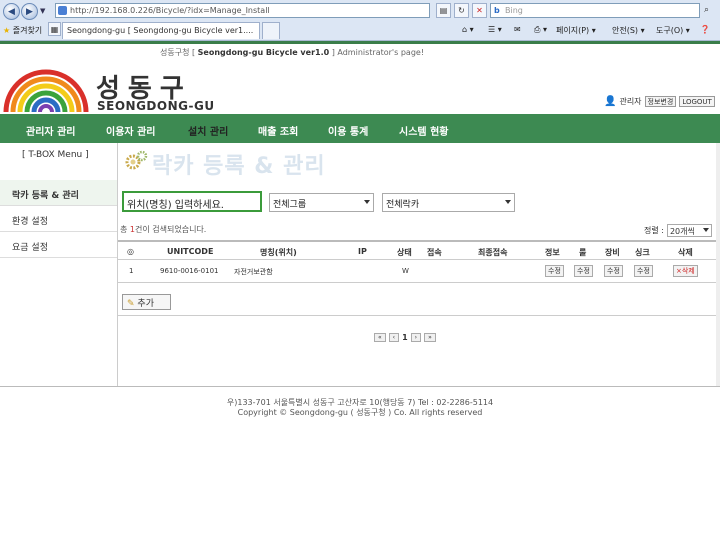 Image resolution: width=720 pixels, height=554 pixels. Describe the element at coordinates (613, 271) in the screenshot. I see `edit-equip-button: 수정` at that location.